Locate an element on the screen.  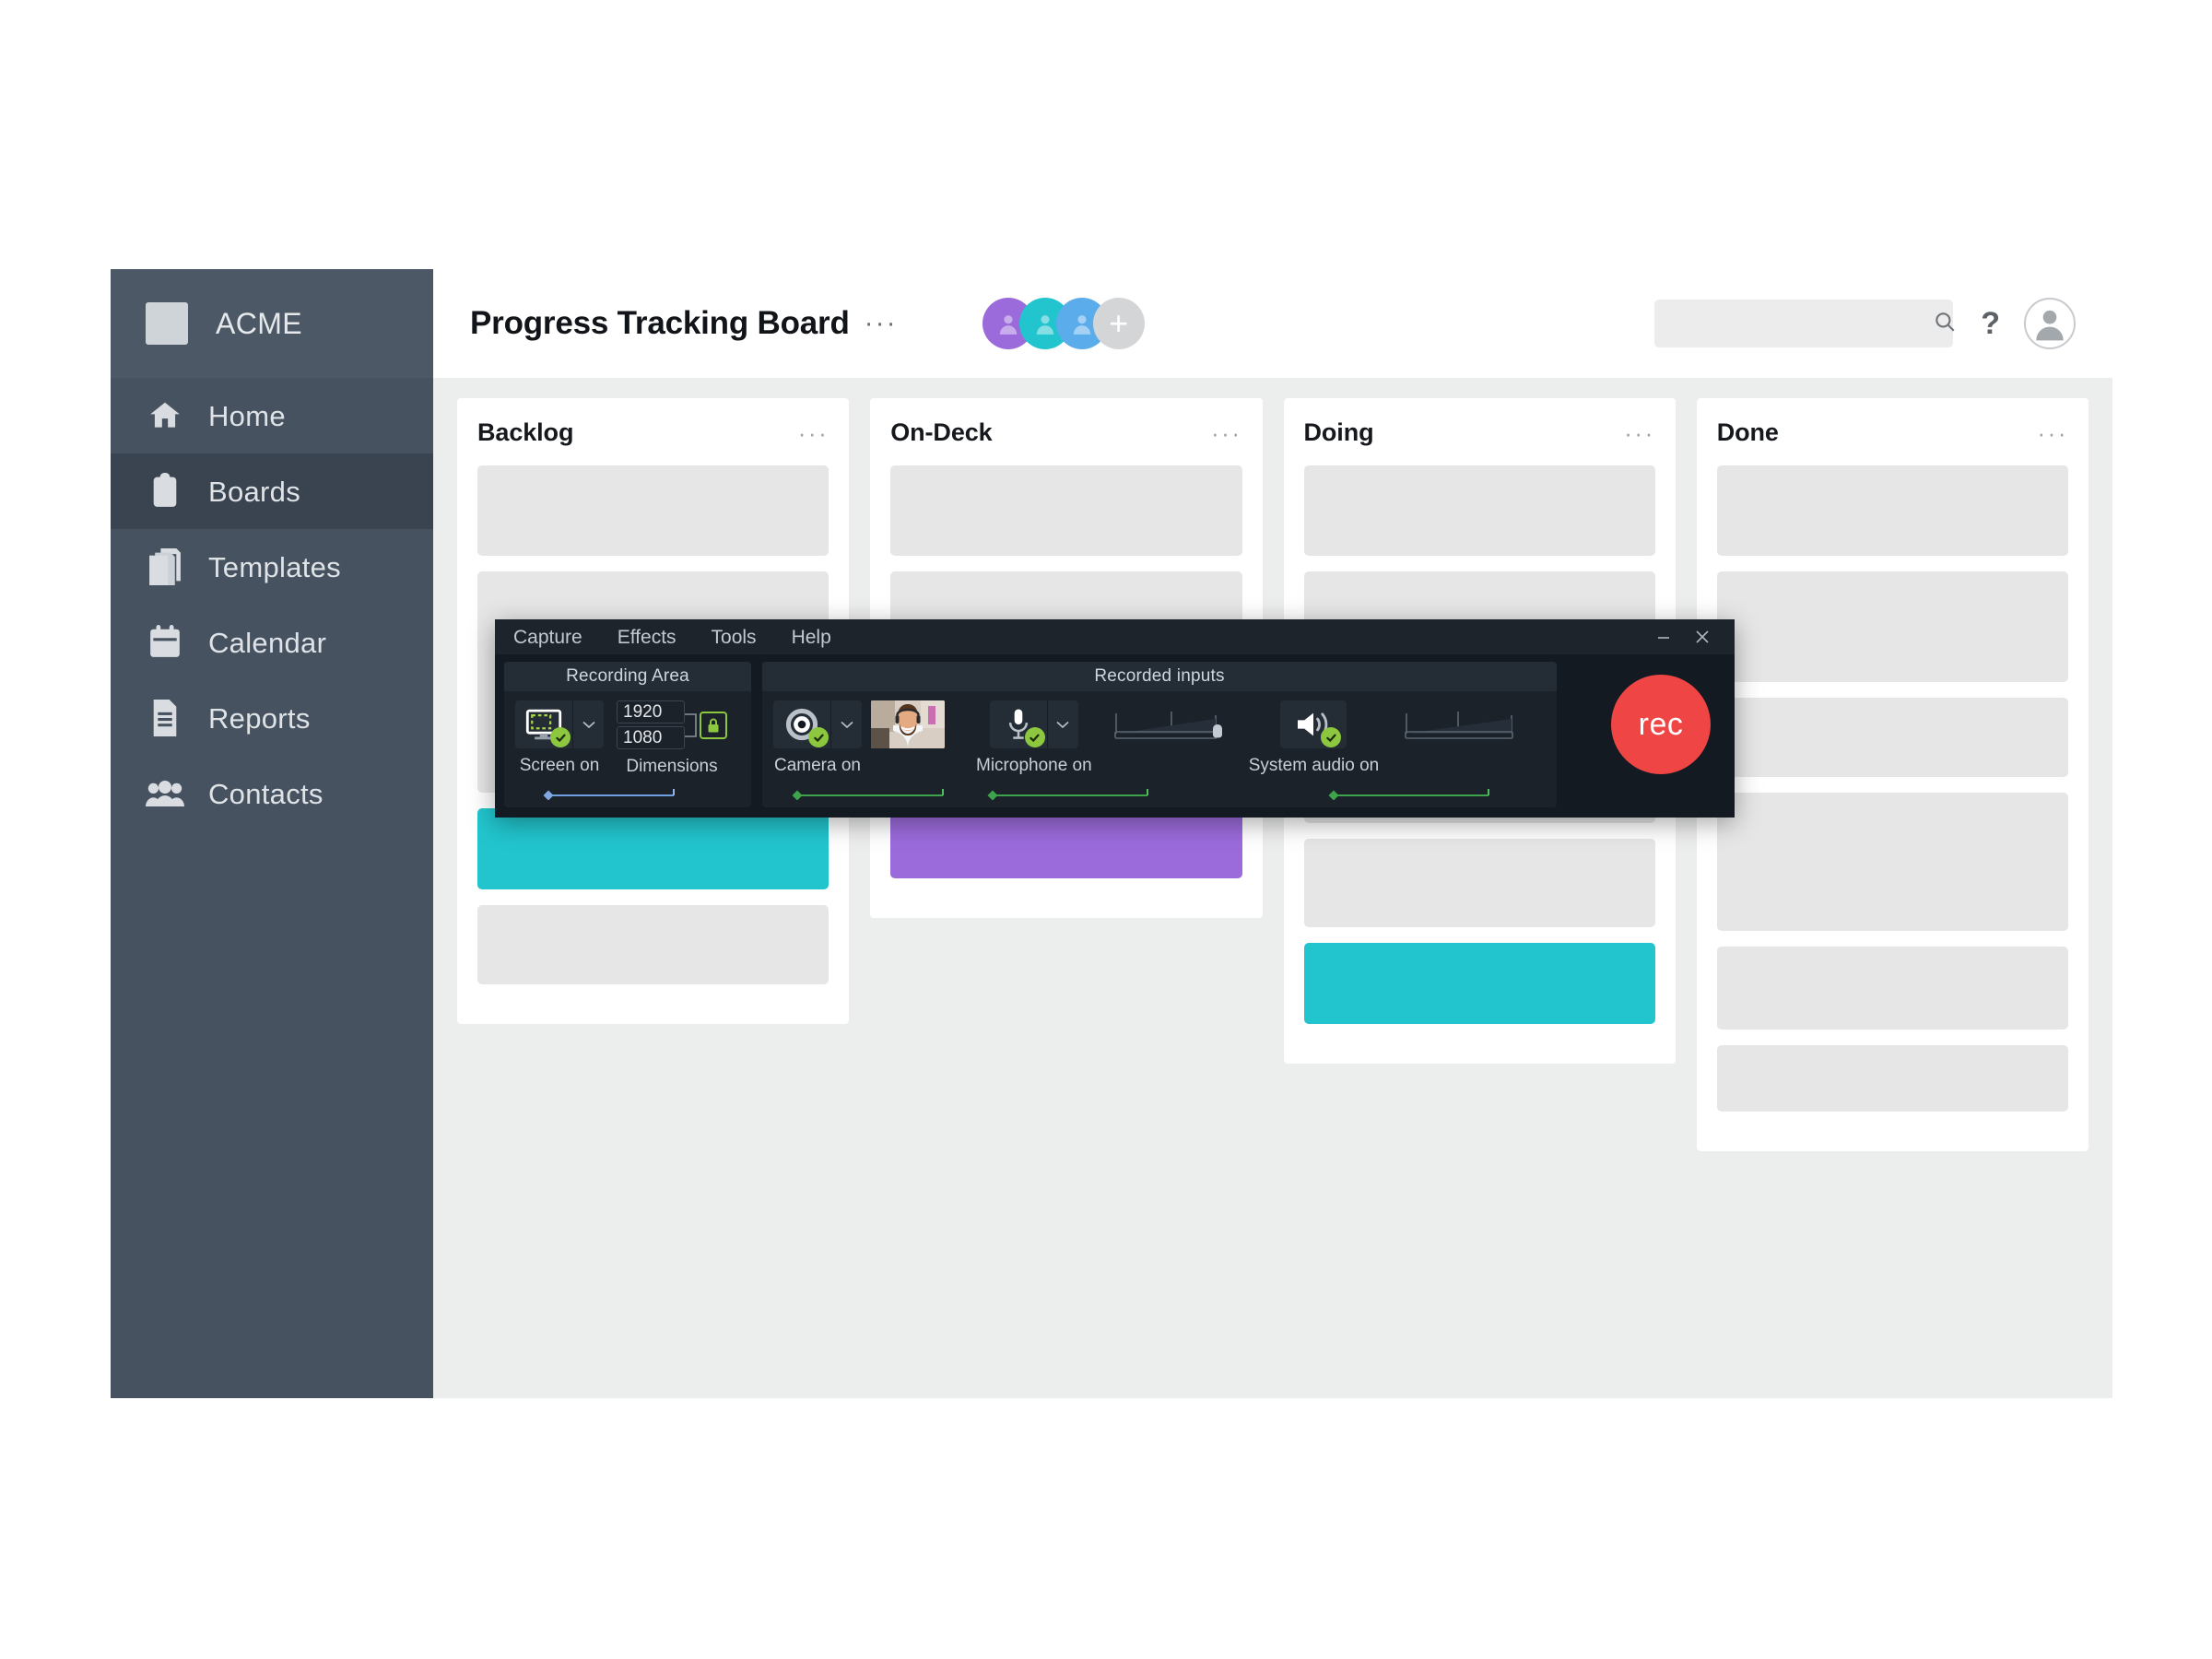
home-icon is located at coordinates (165, 415).